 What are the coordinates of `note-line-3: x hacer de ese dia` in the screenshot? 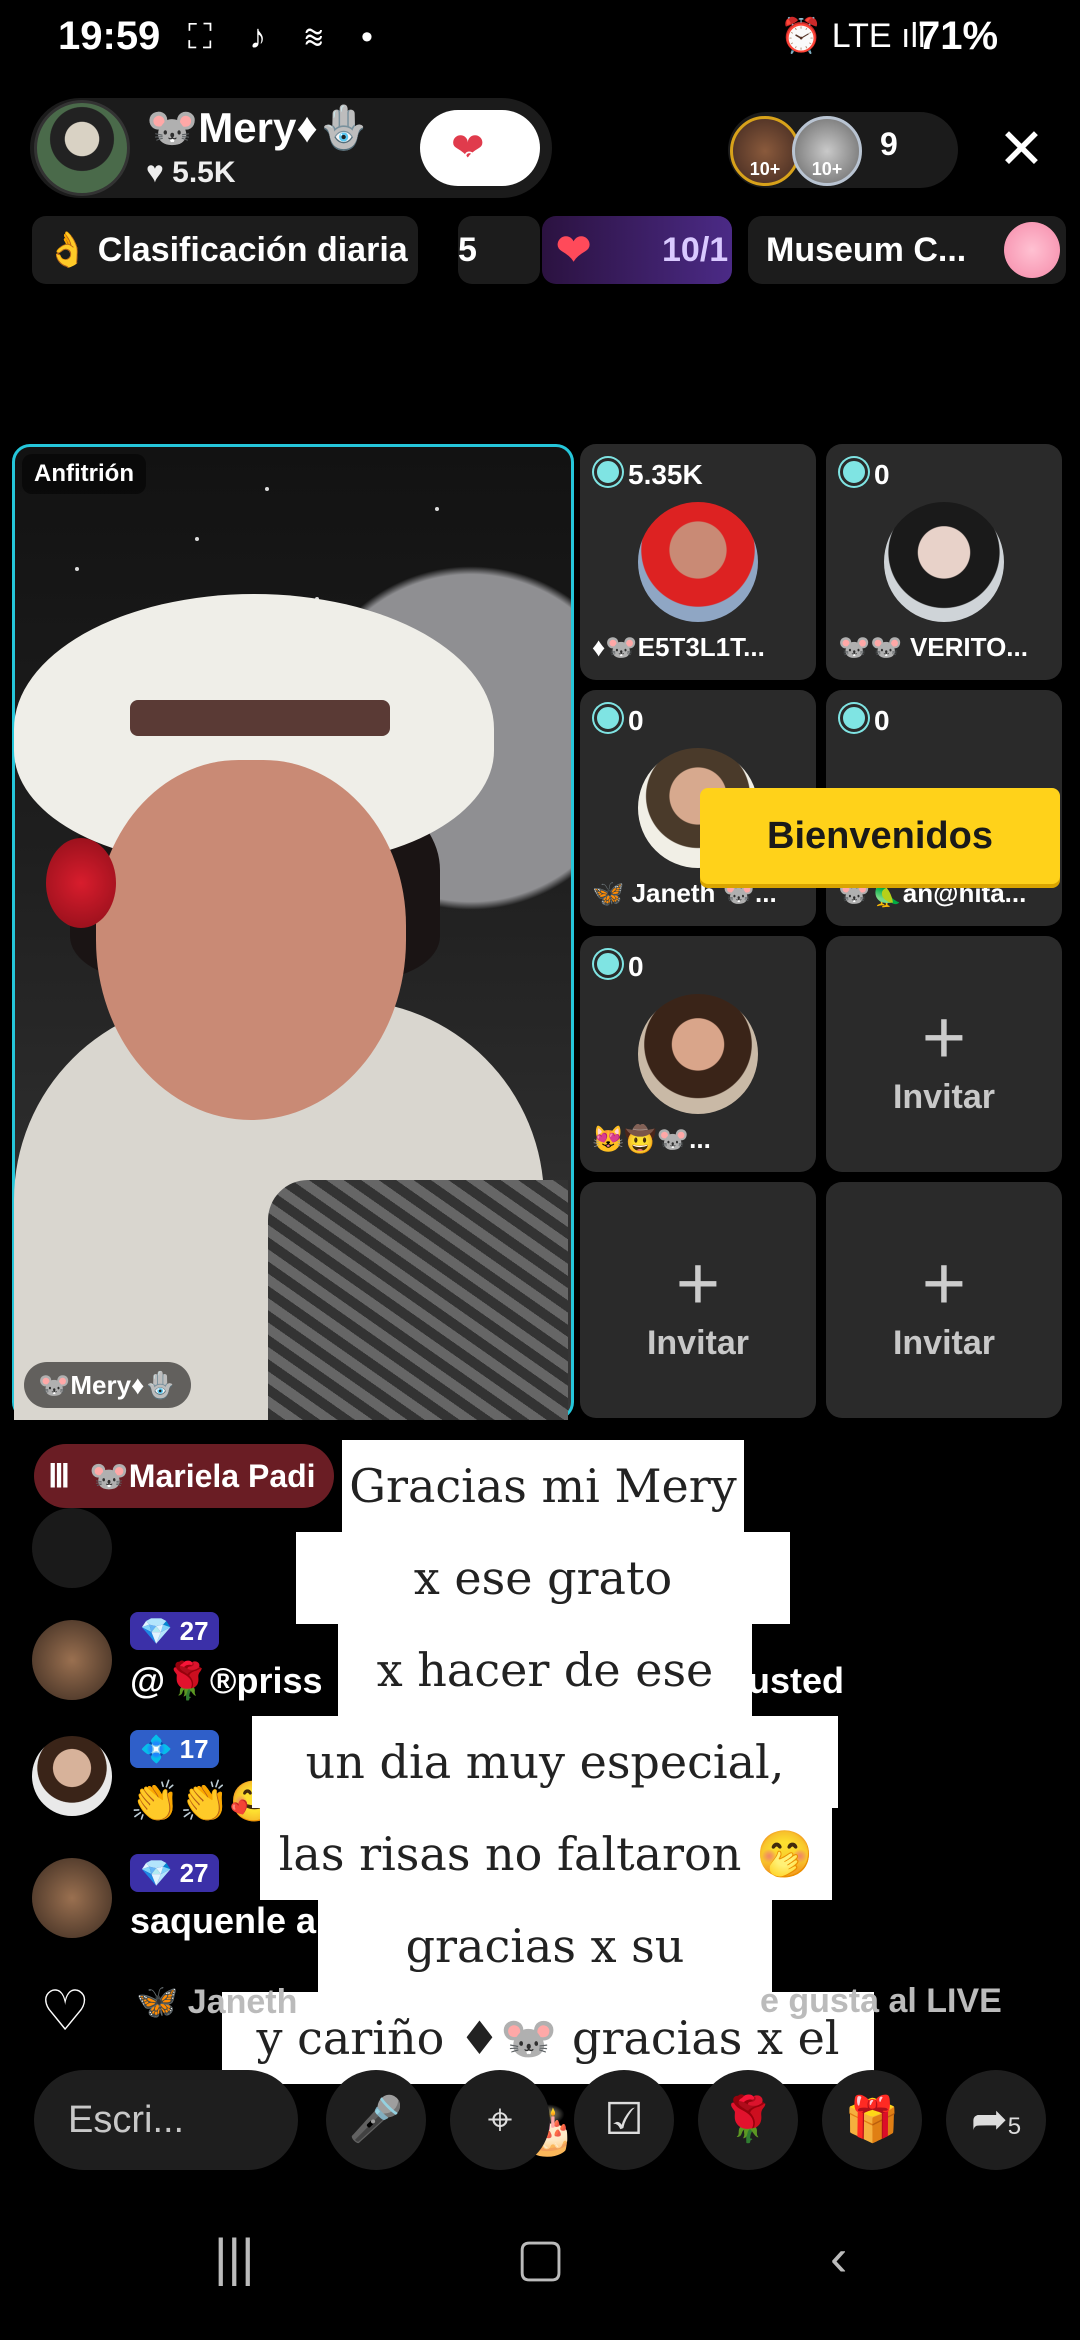 It's located at (545, 1706).